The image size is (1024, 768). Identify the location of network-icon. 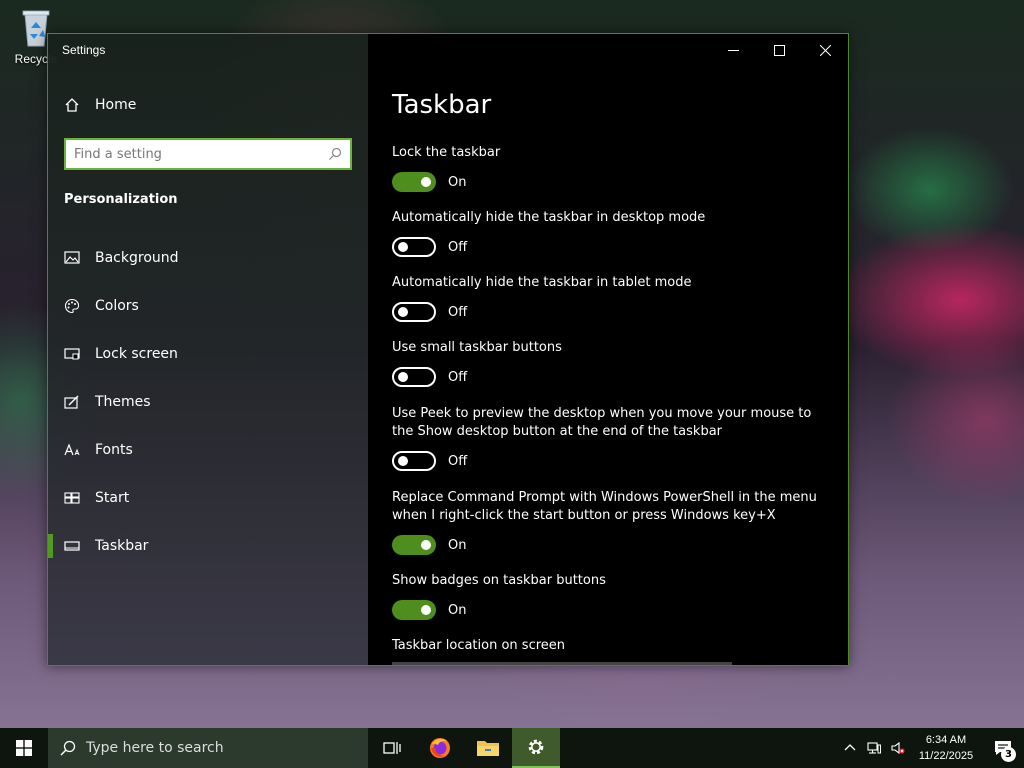
(874, 748).